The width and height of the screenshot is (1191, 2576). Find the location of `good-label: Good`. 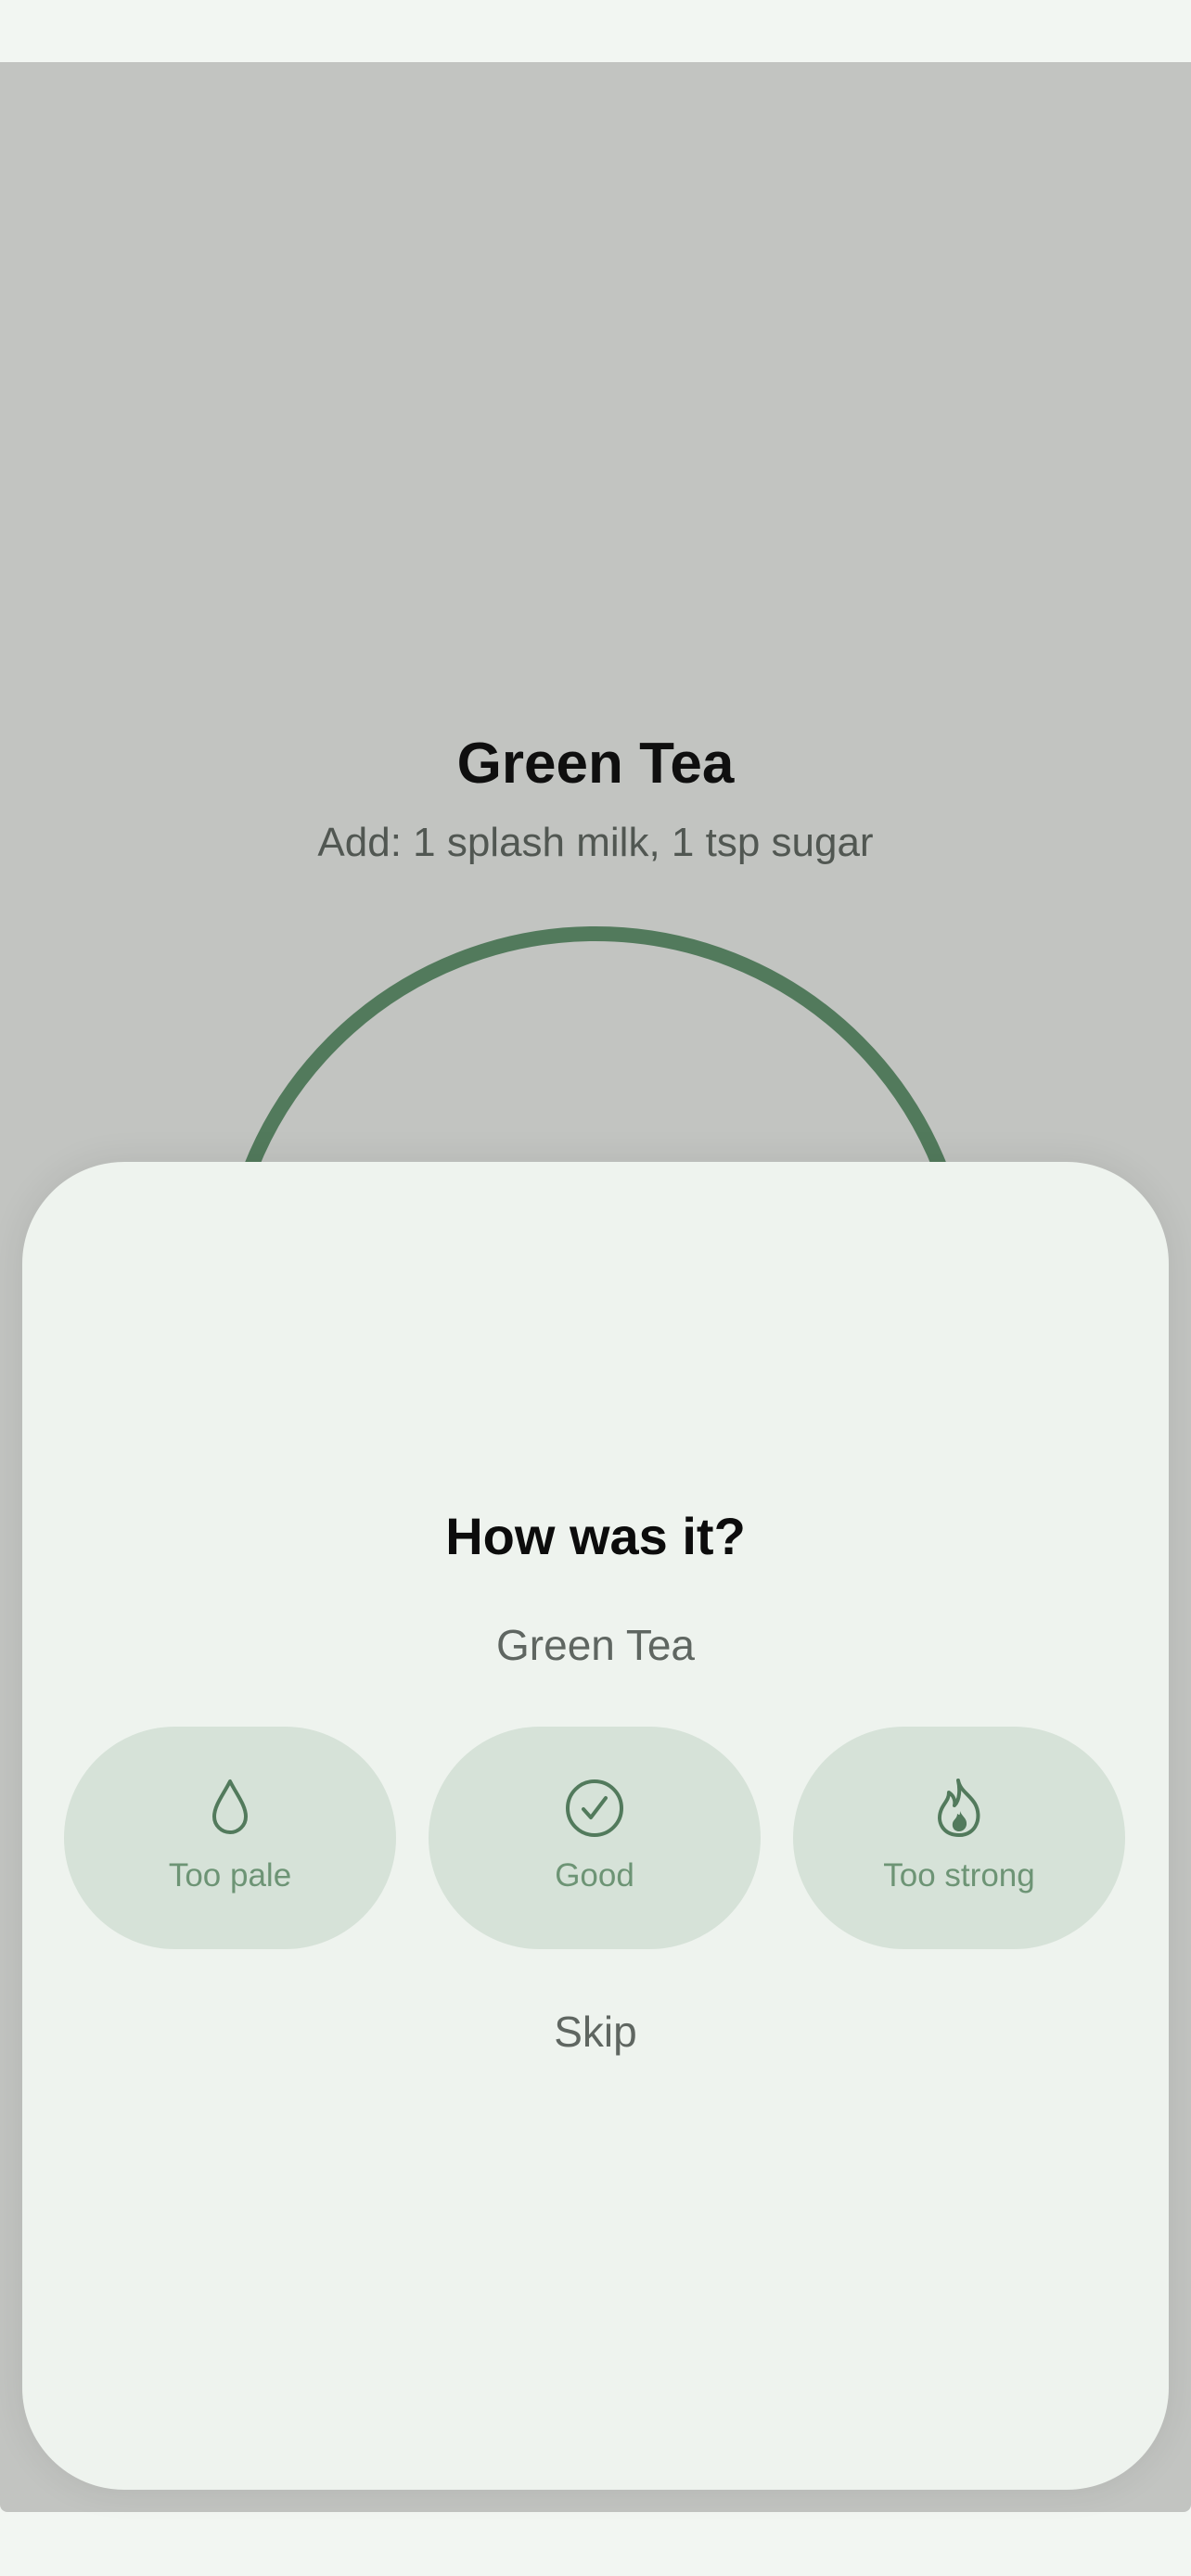

good-label: Good is located at coordinates (594, 1875).